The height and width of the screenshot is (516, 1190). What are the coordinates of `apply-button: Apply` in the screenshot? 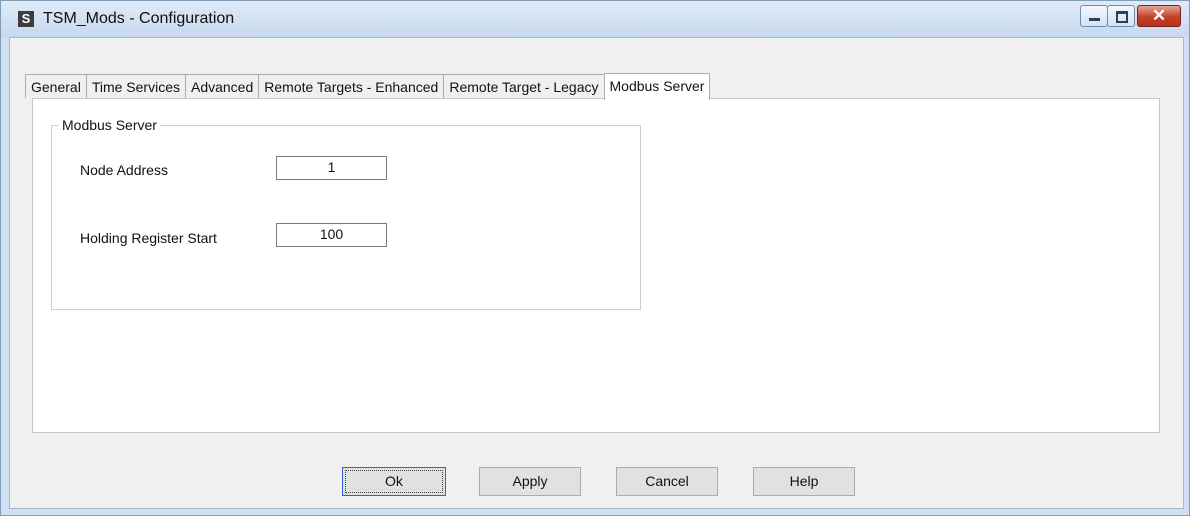 It's located at (530, 481).